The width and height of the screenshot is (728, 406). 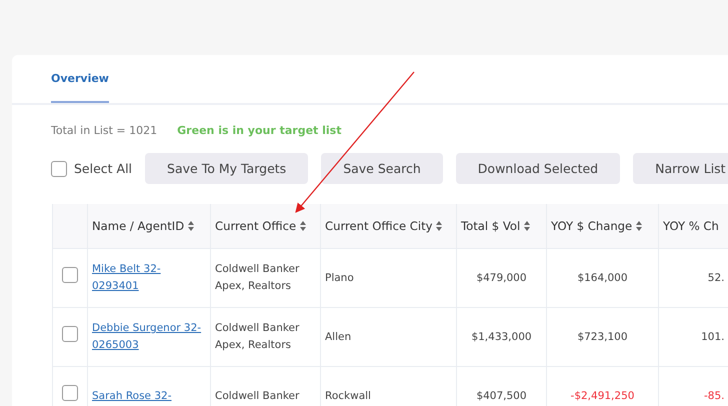 I want to click on target-list-note: Green is in your target list, so click(x=259, y=130).